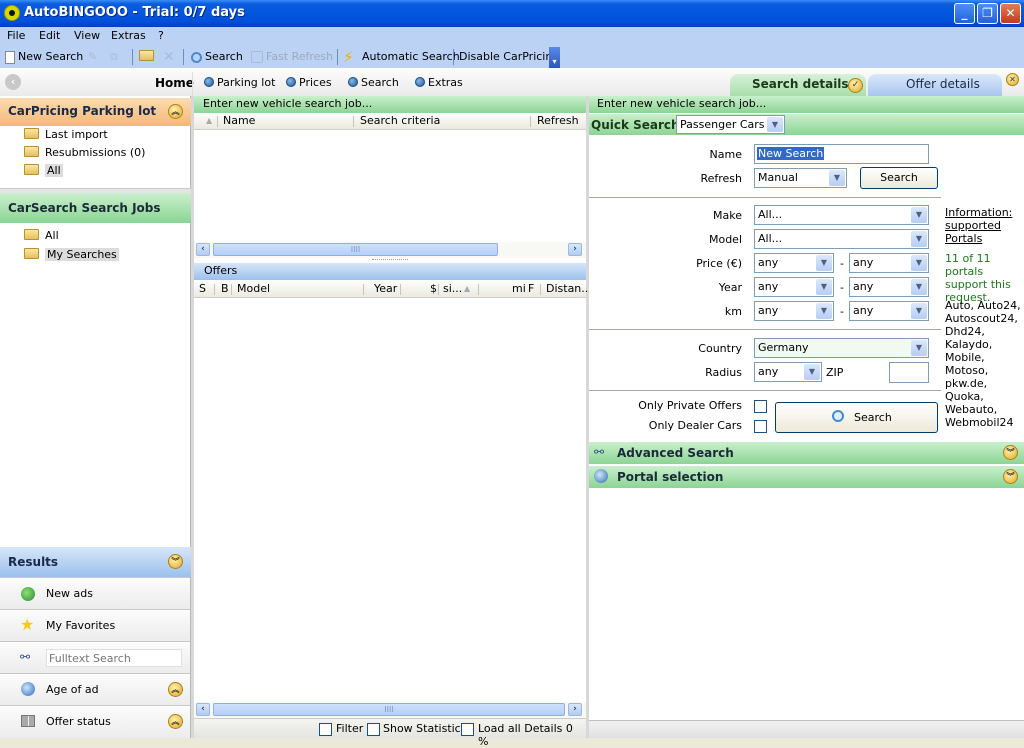 This screenshot has width=1024, height=748. I want to click on new-search-button: New Search, so click(44, 57).